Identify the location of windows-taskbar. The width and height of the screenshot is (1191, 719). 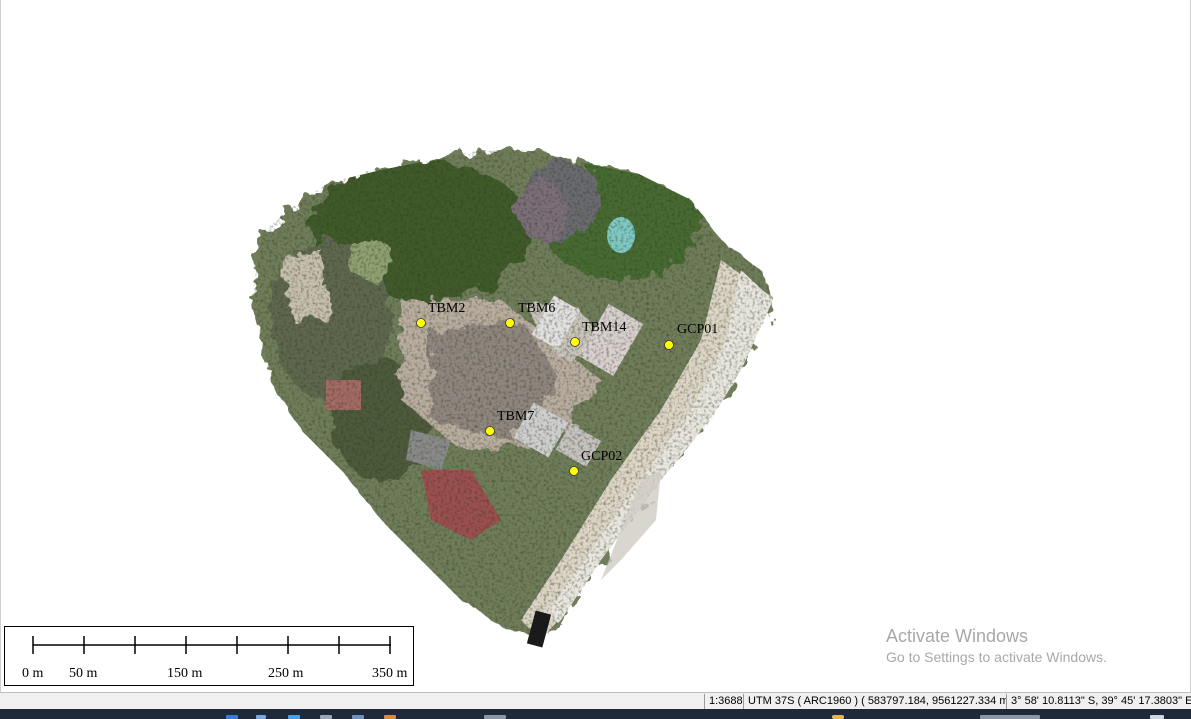
(595, 714).